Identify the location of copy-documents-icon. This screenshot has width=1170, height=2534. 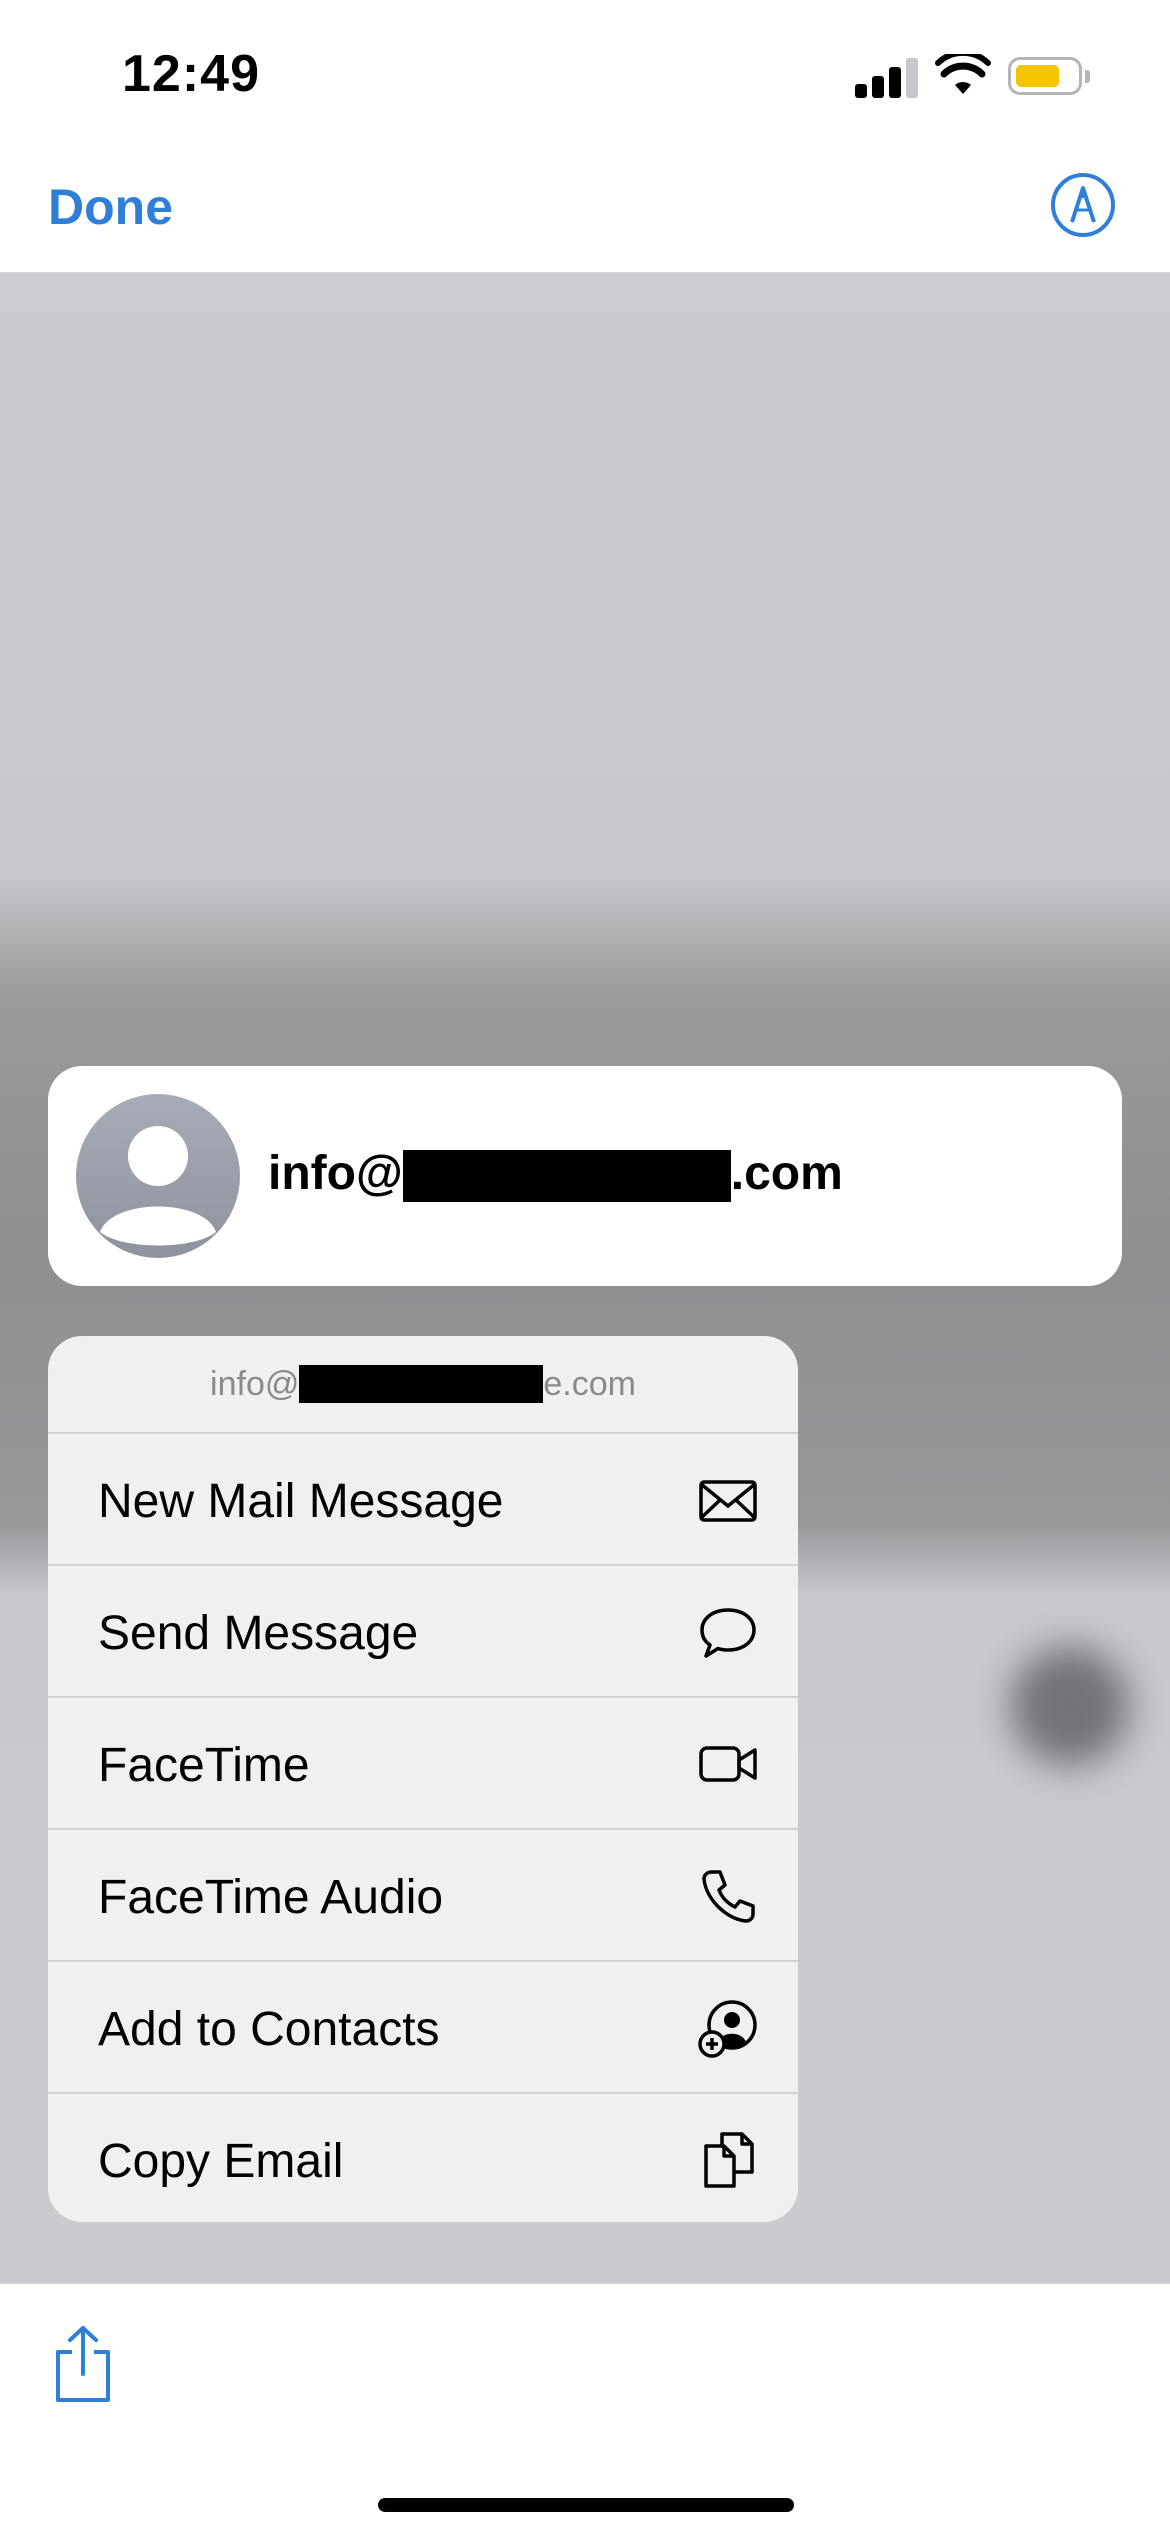
(729, 2160).